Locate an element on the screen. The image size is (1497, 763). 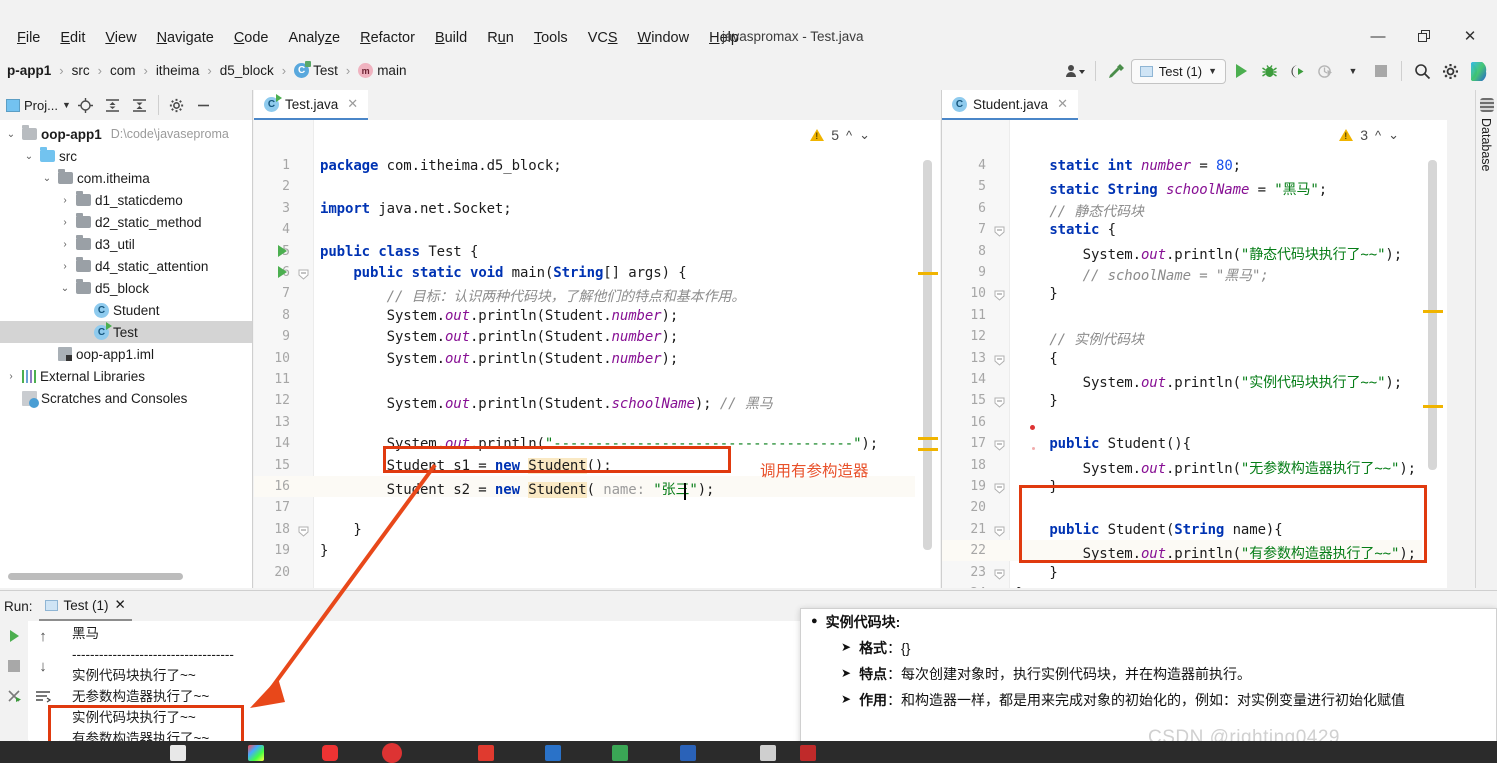
ide-logo-icon is located at coordinates (1478, 71).